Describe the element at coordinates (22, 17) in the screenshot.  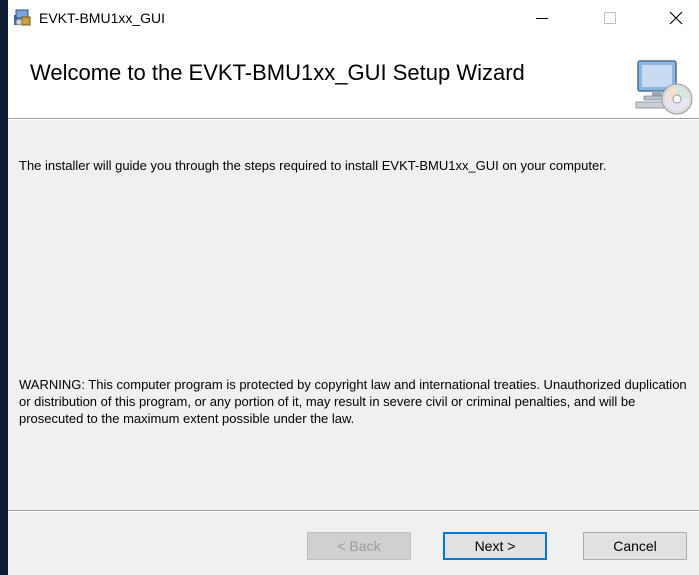
I see `installer-app-icon` at that location.